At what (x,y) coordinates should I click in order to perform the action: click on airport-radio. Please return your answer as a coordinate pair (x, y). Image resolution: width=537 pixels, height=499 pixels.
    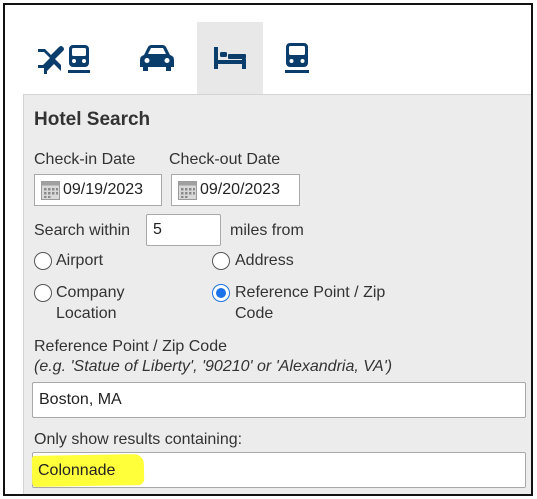
    Looking at the image, I should click on (43, 261).